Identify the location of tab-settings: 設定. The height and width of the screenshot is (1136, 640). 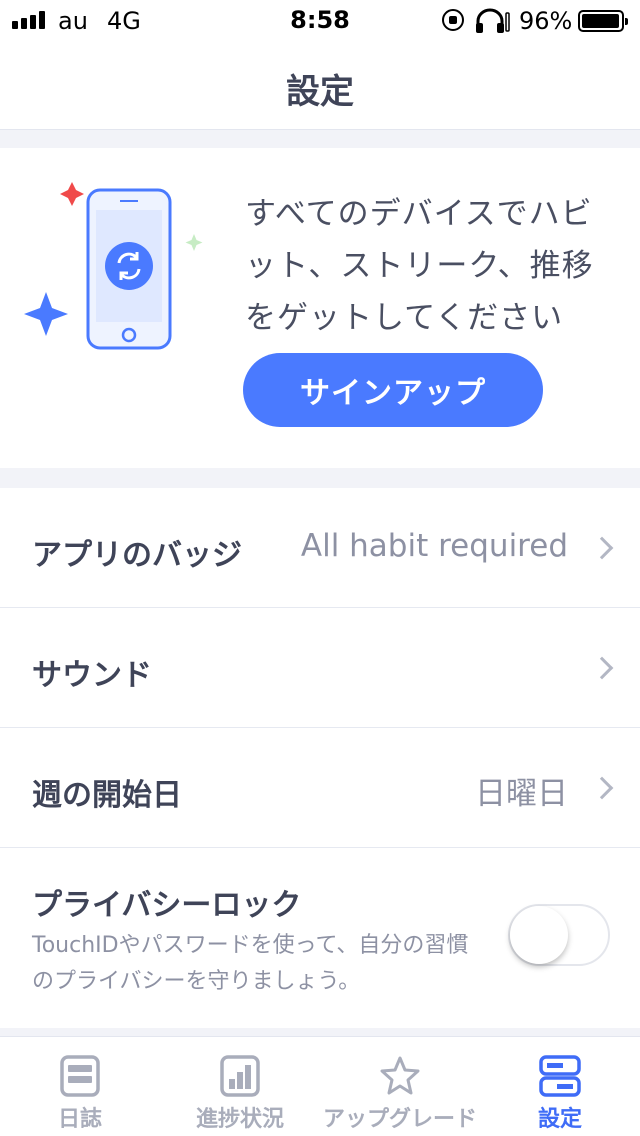
(560, 1086).